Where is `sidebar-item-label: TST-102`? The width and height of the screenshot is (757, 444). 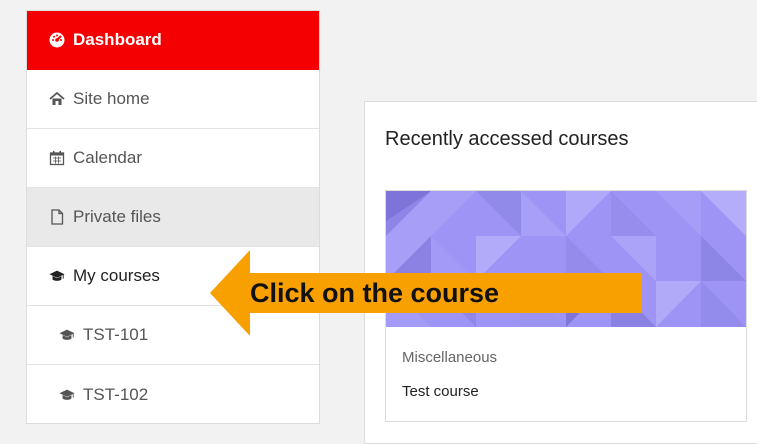
sidebar-item-label: TST-102 is located at coordinates (116, 394).